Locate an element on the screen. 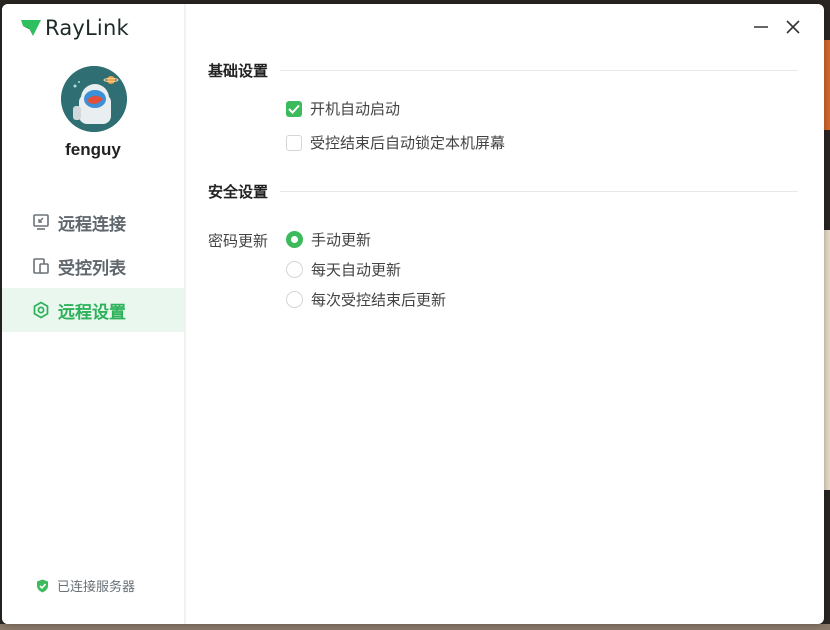  checkbox-label: 开机自动启动 is located at coordinates (355, 109).